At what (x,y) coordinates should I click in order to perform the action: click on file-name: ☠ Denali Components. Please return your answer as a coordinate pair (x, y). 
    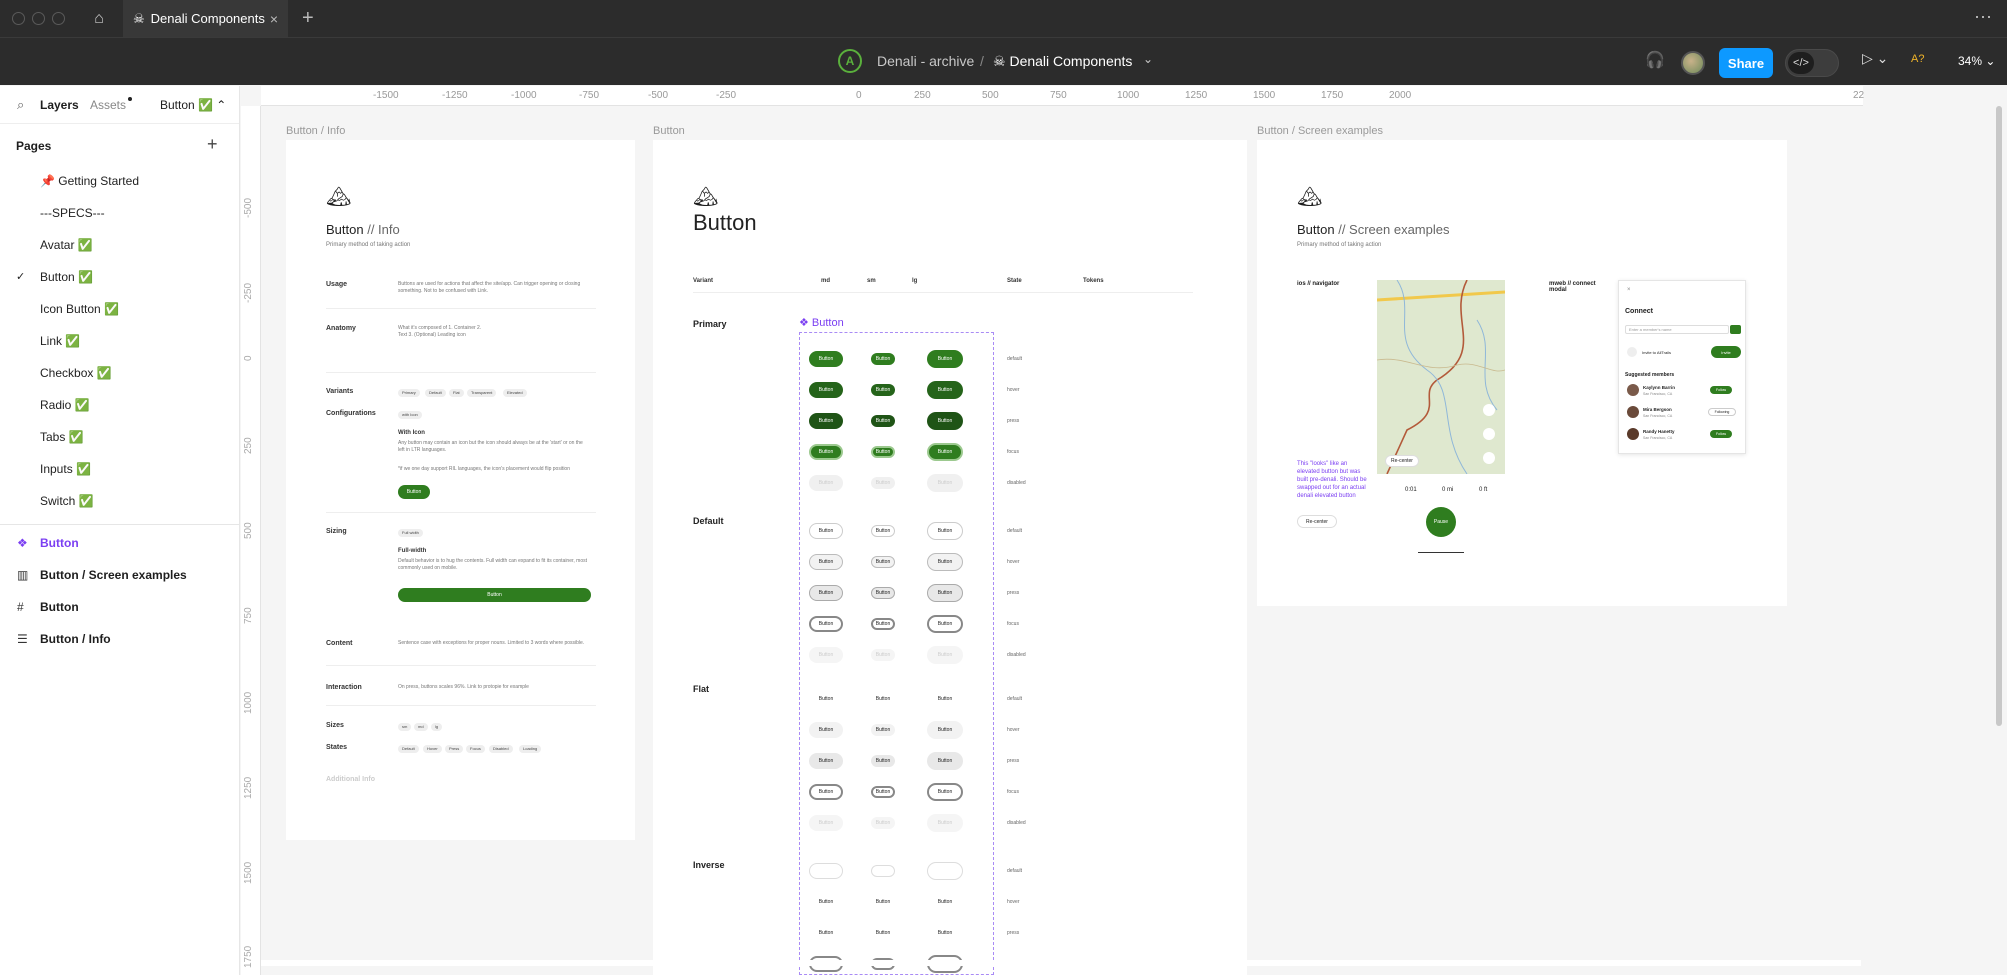
    Looking at the image, I should click on (1062, 61).